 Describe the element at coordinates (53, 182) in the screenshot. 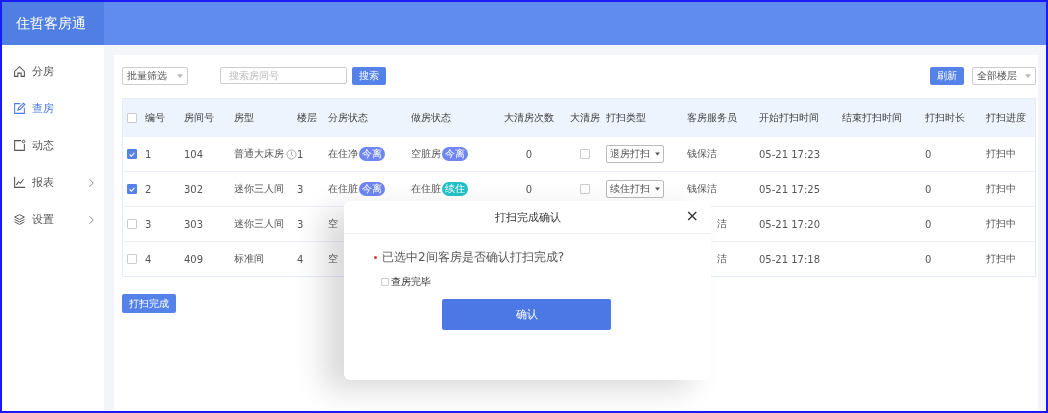

I see `sidebar-item: 报表` at that location.